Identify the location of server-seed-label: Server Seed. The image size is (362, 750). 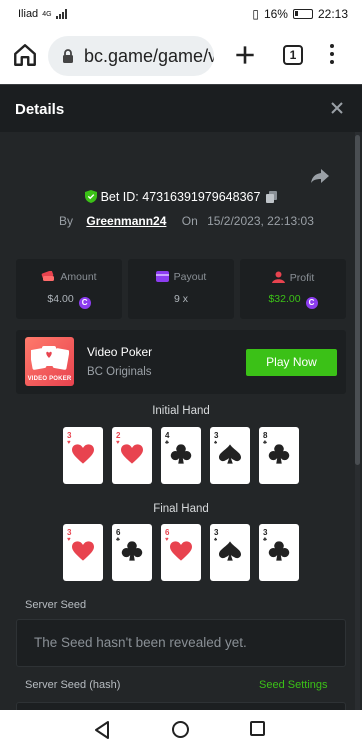
(56, 605).